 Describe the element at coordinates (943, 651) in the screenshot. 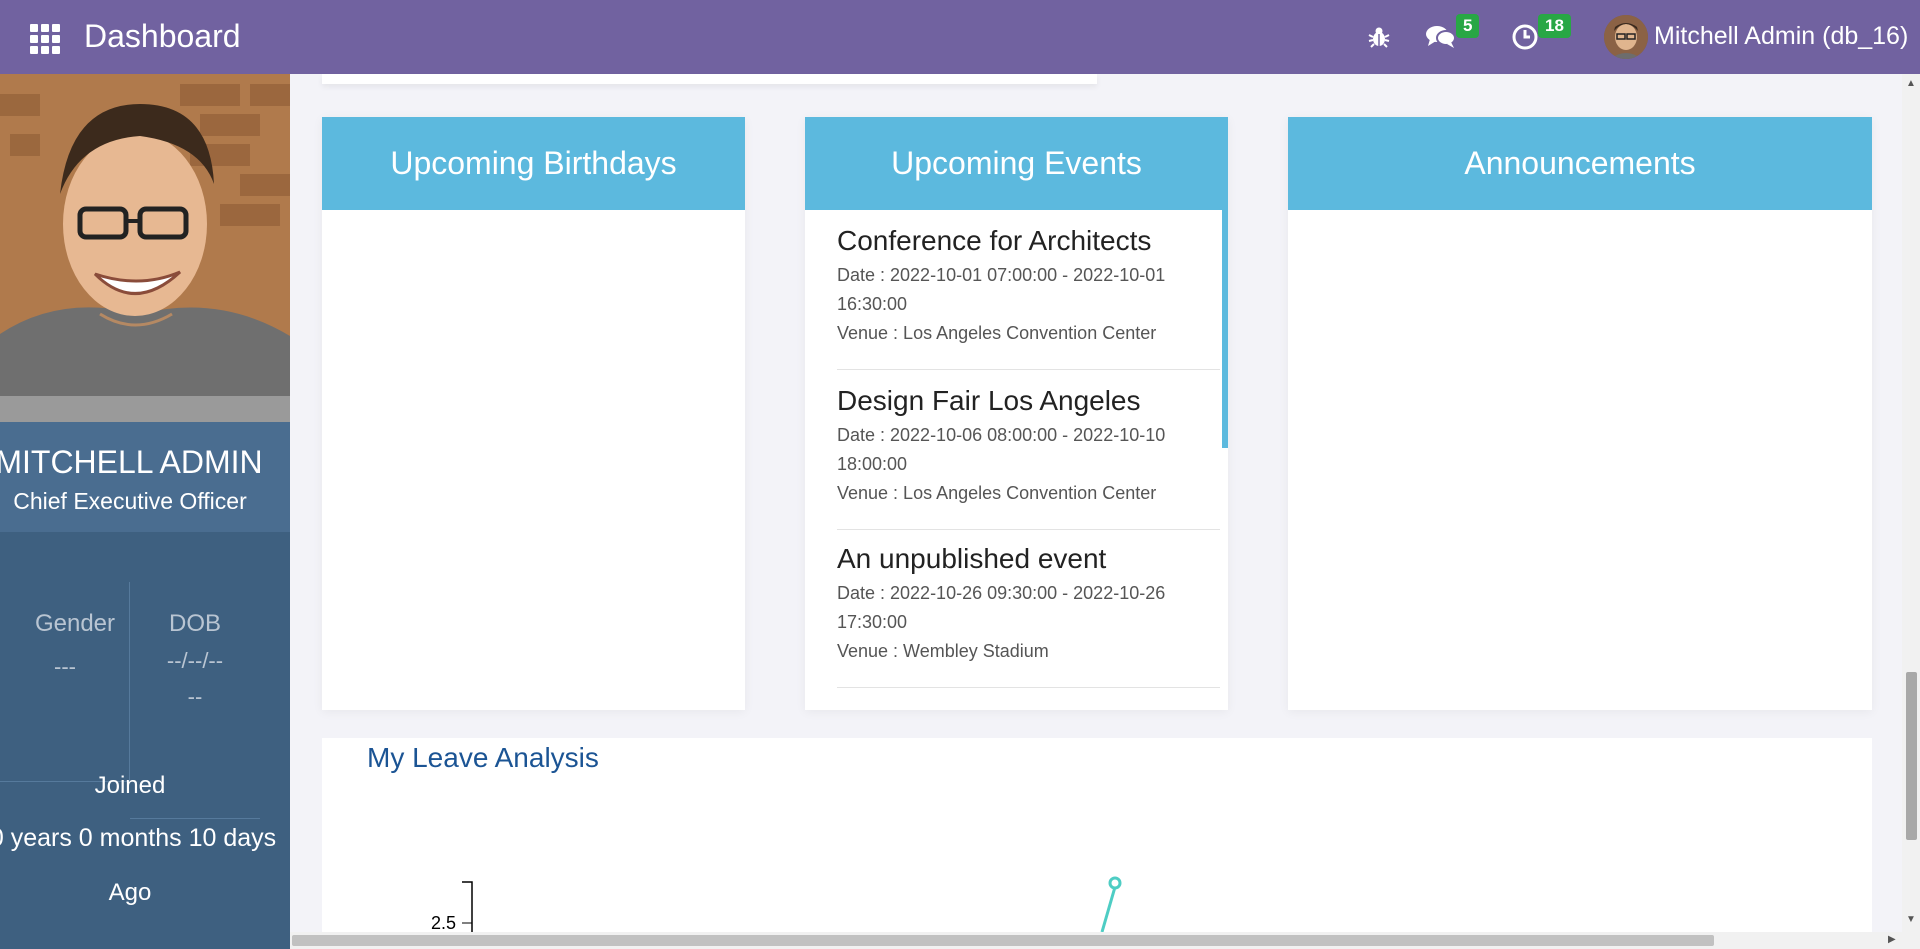

I see `event-venue: Venue : Wembley Stadium` at that location.